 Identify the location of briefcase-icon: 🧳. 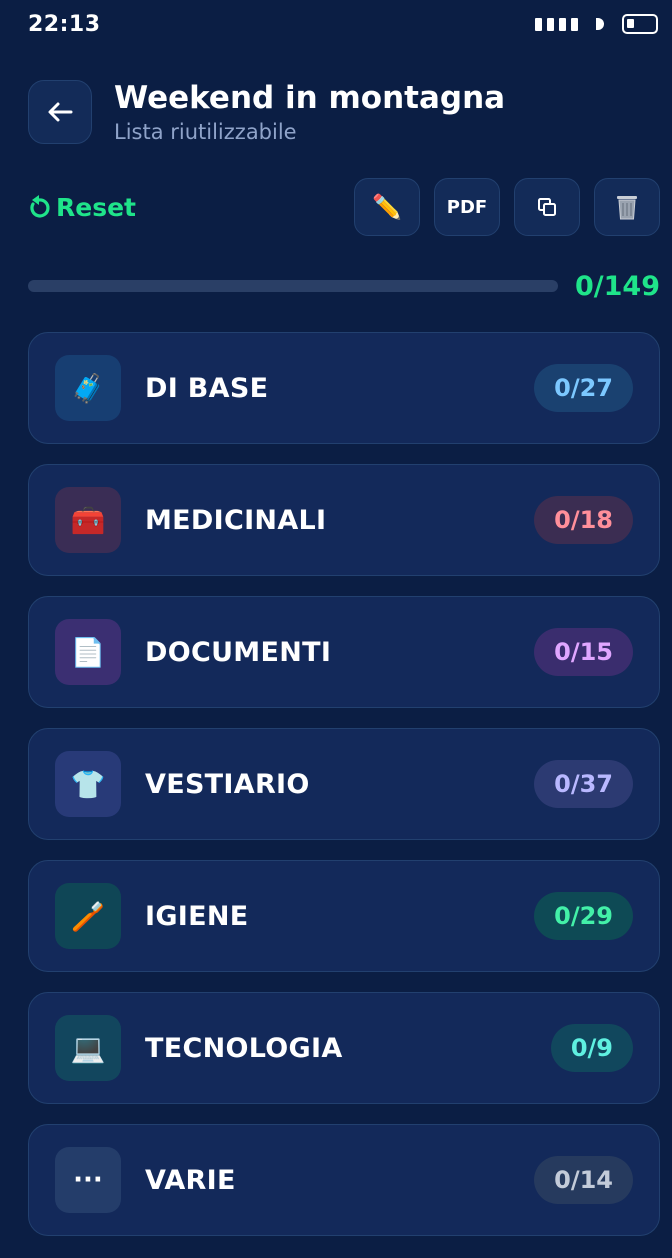
(88, 388).